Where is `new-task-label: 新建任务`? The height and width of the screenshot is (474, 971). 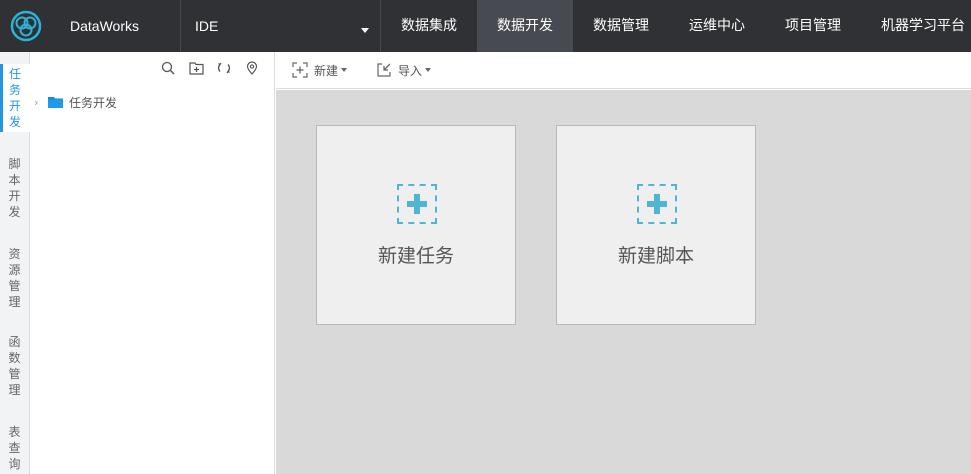 new-task-label: 新建任务 is located at coordinates (415, 256).